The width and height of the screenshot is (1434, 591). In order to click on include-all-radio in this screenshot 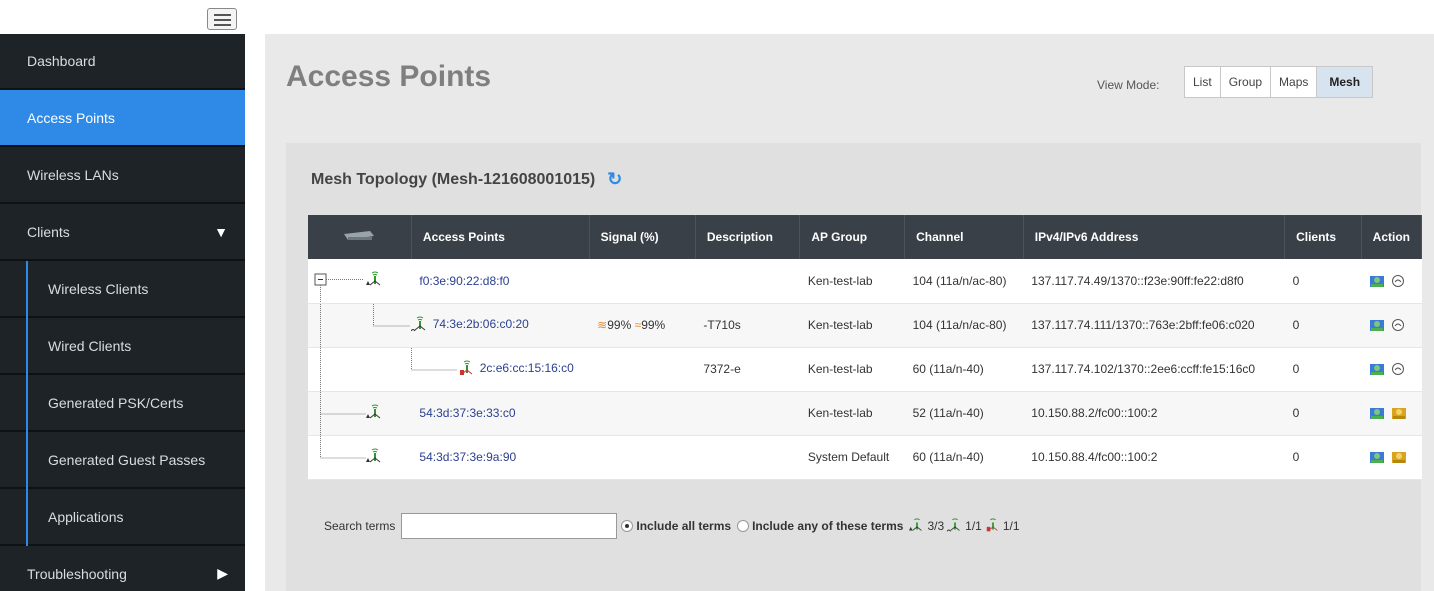, I will do `click(627, 526)`.